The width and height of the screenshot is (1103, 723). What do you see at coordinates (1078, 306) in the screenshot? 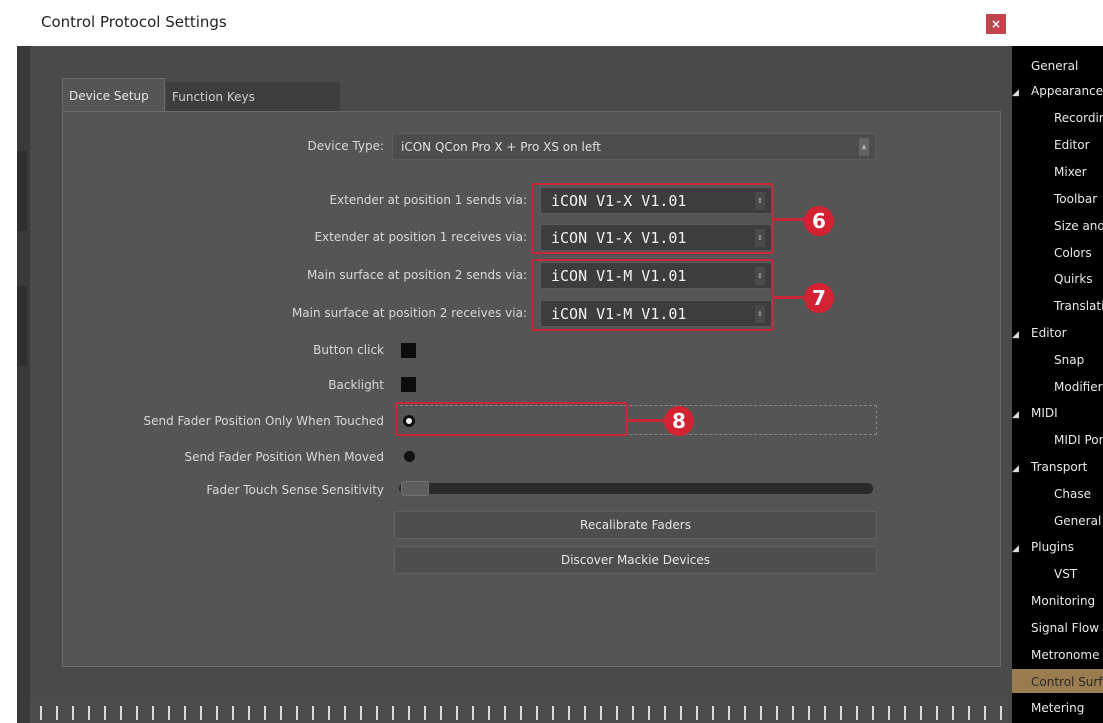
I see `sidebar-item-translation: Translation` at bounding box center [1078, 306].